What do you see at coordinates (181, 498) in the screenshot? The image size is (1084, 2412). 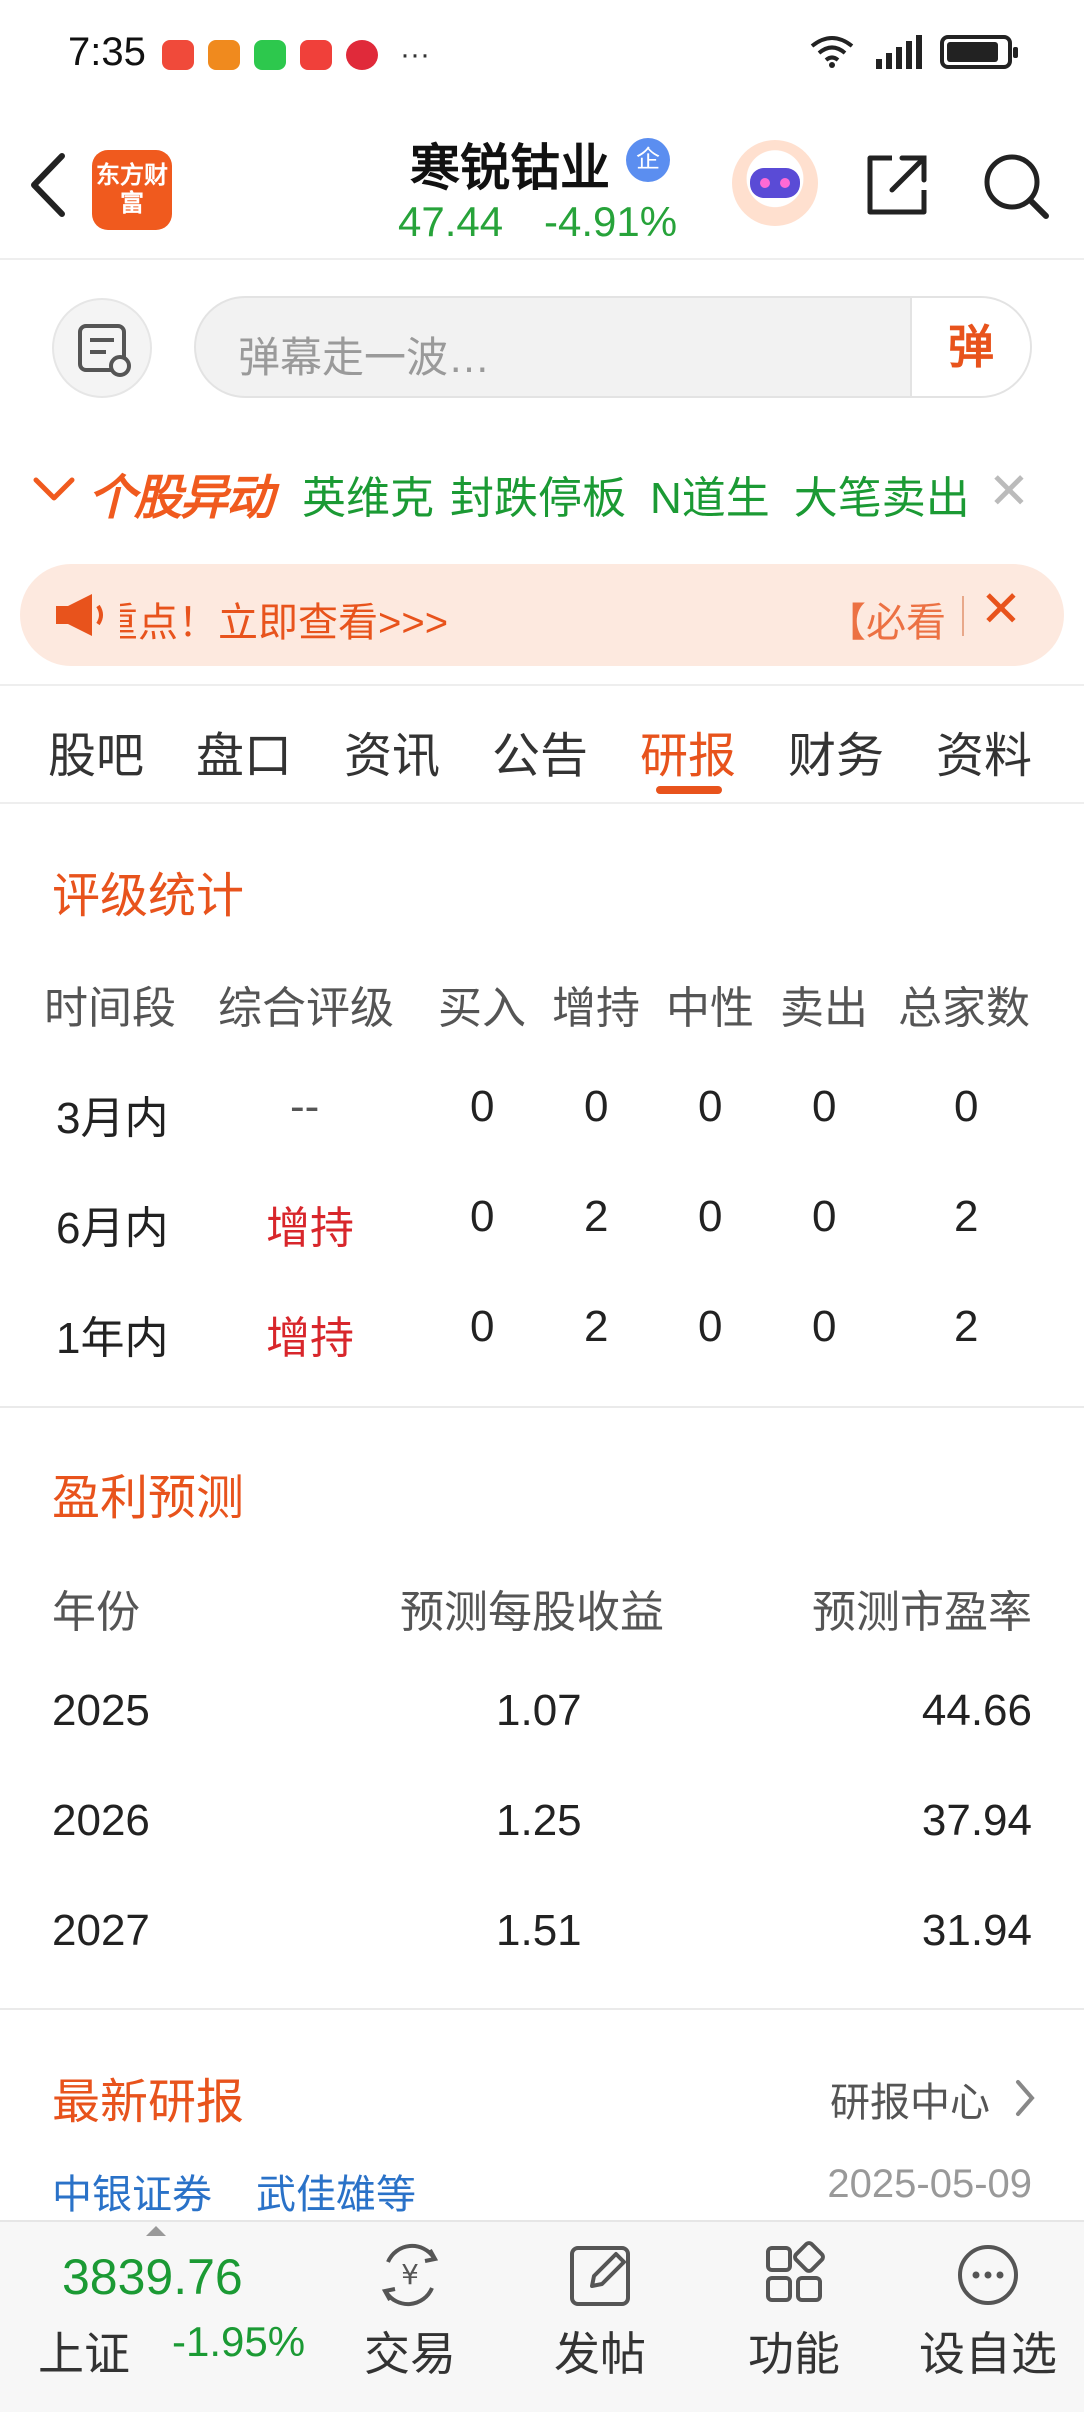 I see `movers-title: 个股异动` at bounding box center [181, 498].